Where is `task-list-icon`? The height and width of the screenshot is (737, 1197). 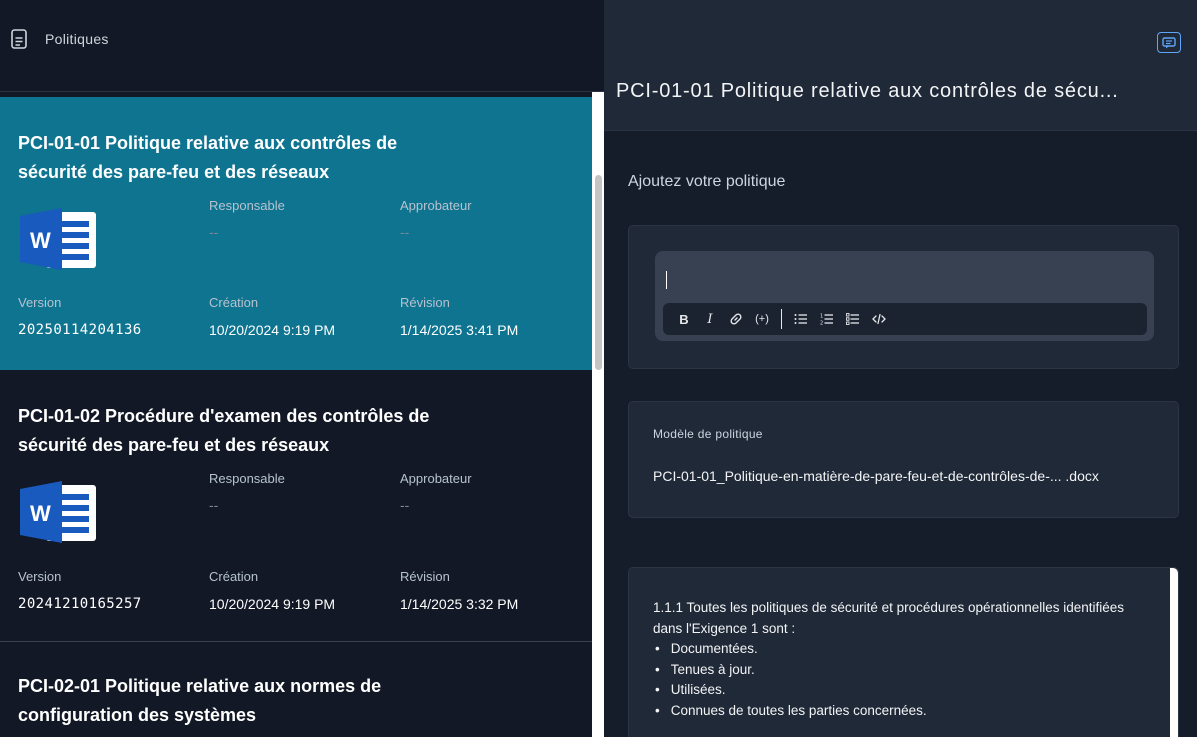
task-list-icon is located at coordinates (852, 319).